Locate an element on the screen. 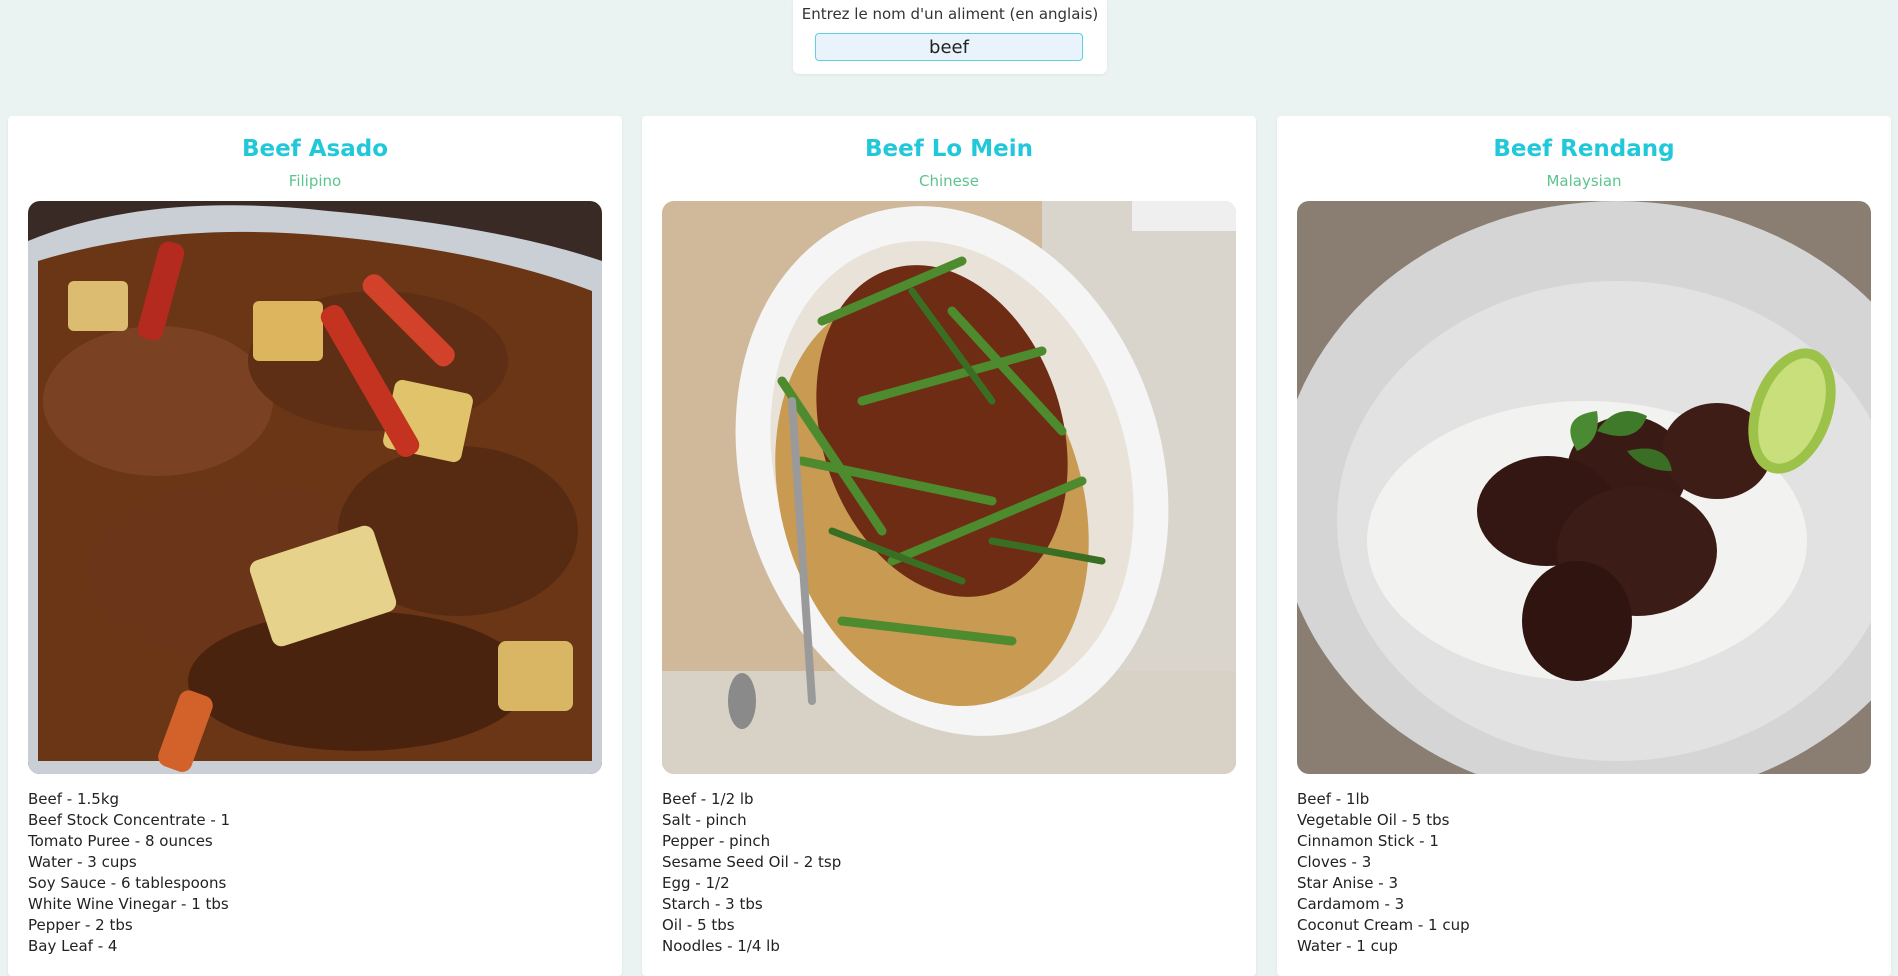 Image resolution: width=1898 pixels, height=976 pixels. search-input is located at coordinates (949, 47).